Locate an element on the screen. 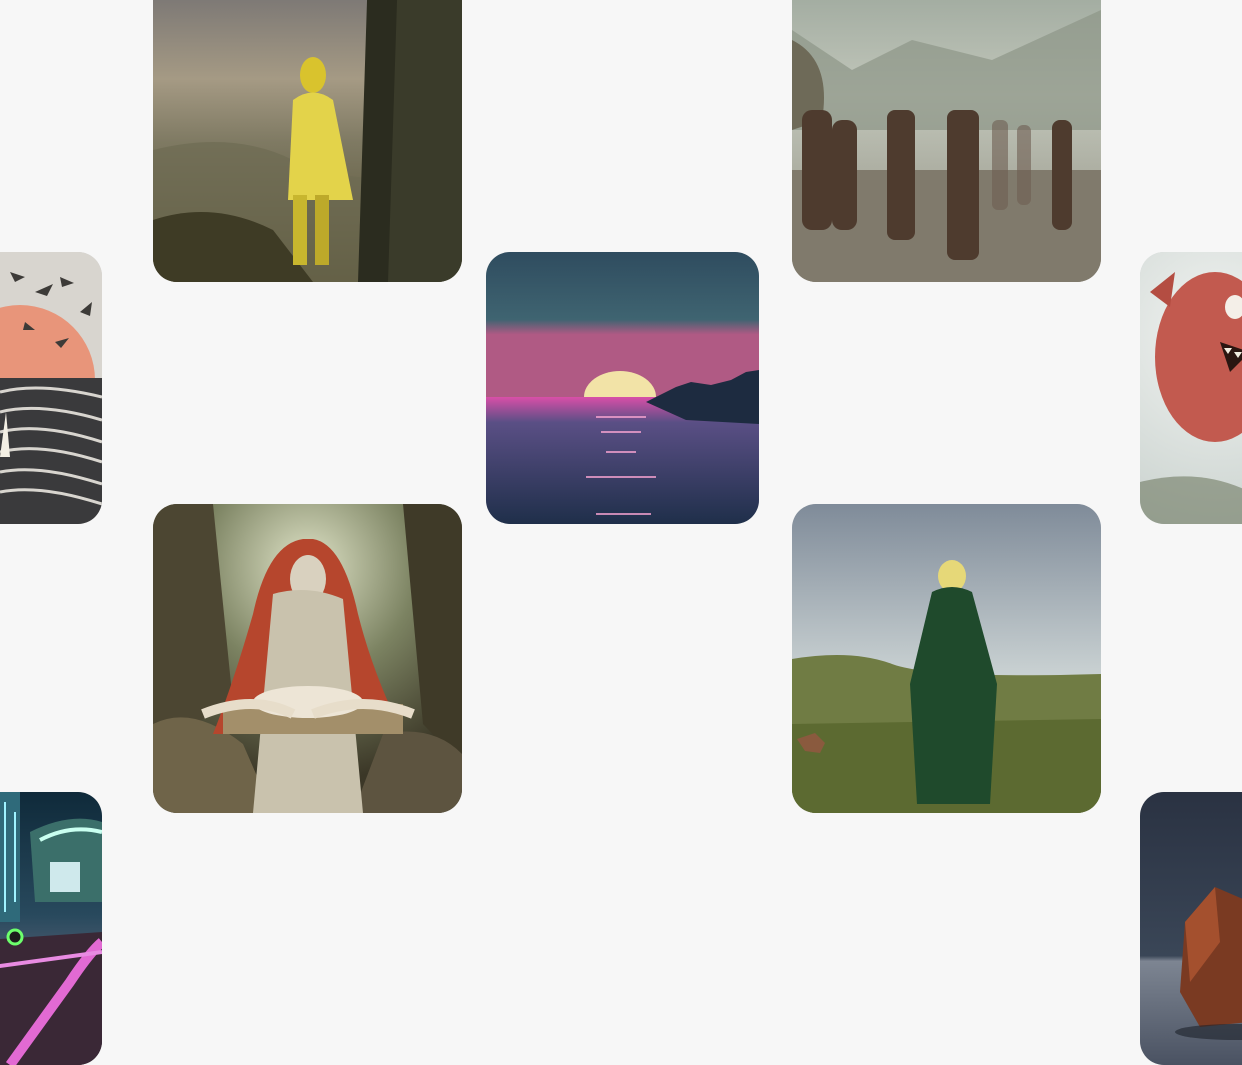  gallery-tile-neon-road is located at coordinates (51, 928).